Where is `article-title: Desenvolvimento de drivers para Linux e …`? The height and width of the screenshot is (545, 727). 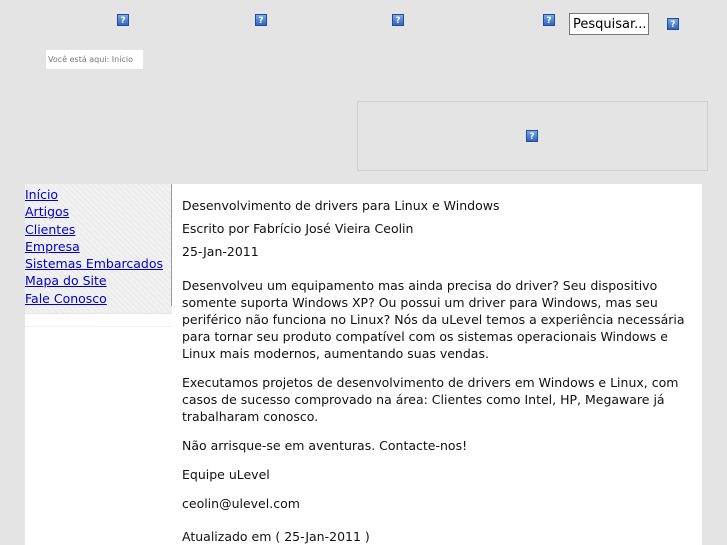
article-title: Desenvolvimento de drivers para Linux e … is located at coordinates (341, 205).